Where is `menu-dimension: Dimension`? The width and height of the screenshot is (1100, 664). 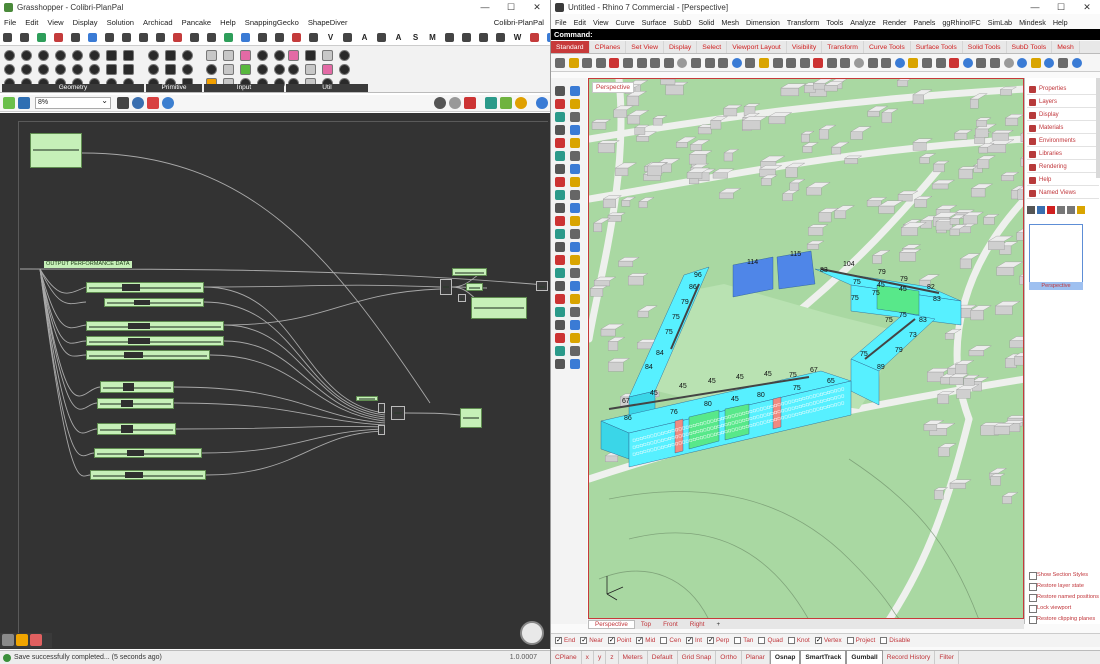
menu-dimension: Dimension is located at coordinates (763, 22).